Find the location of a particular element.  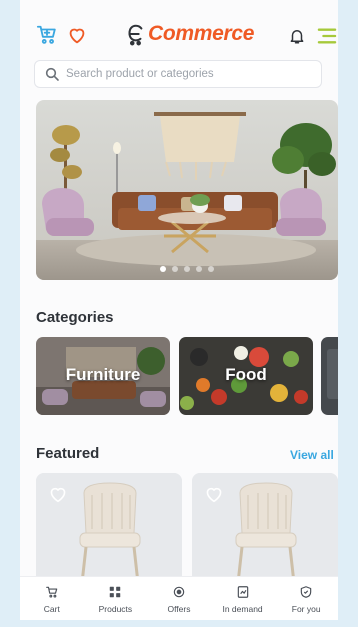

carousel-indicator is located at coordinates (187, 269).